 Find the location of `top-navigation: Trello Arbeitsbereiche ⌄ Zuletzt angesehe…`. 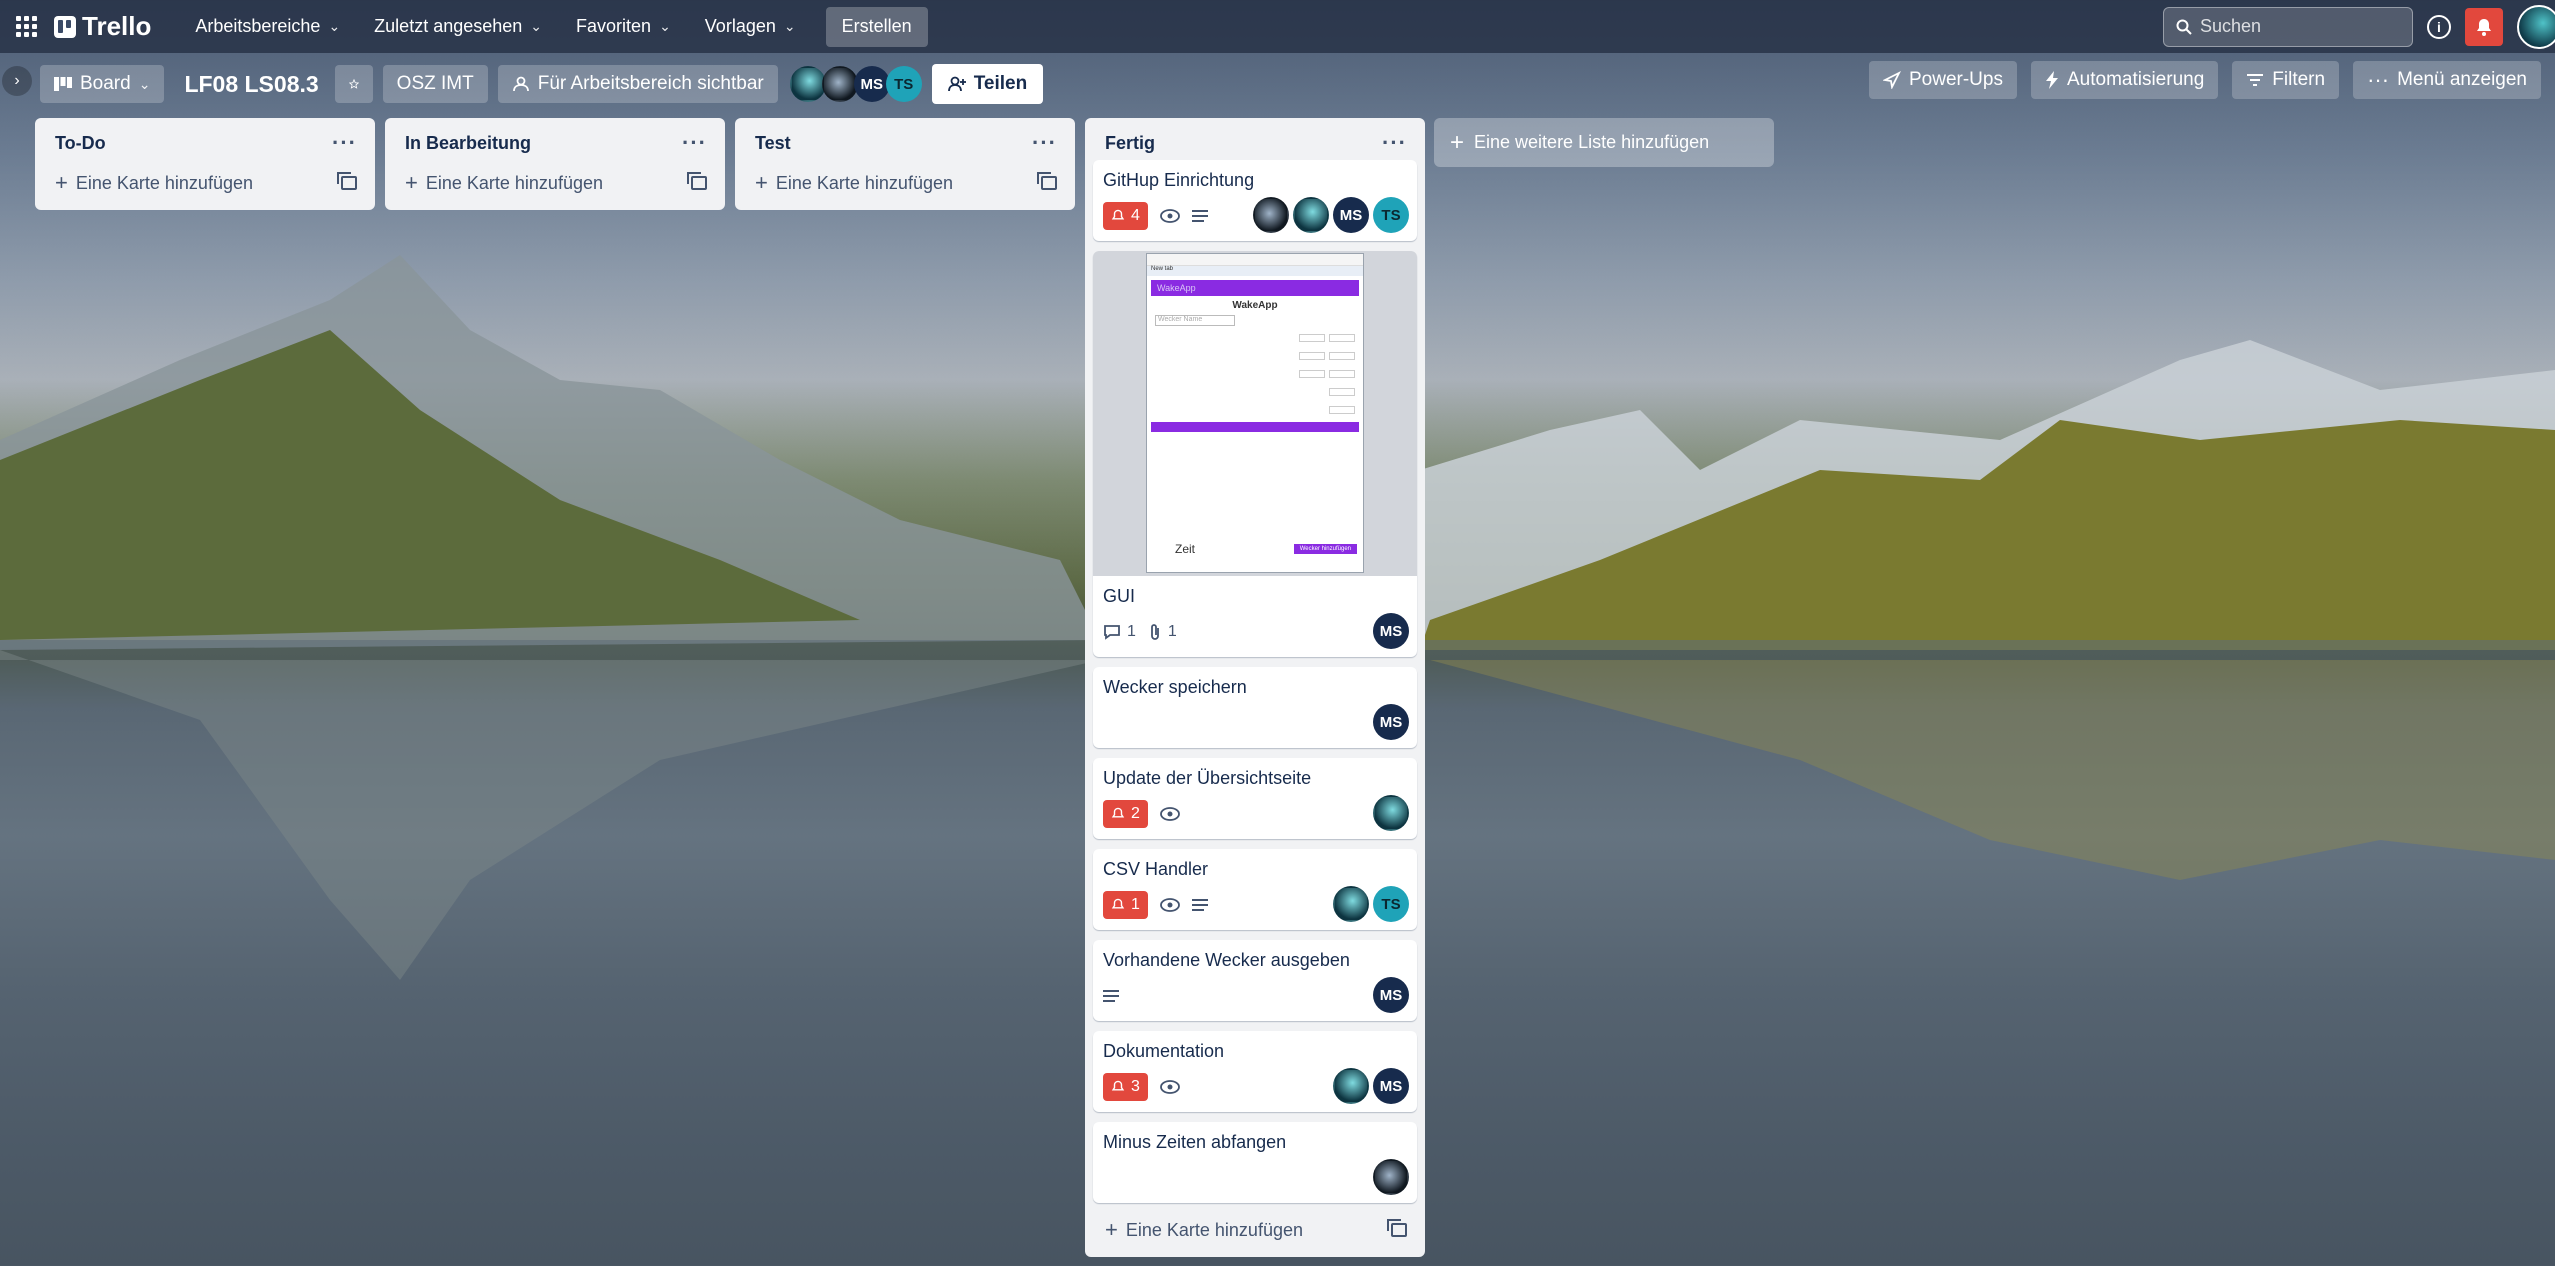

top-navigation: Trello Arbeitsbereiche ⌄ Zuletzt angesehe… is located at coordinates (1277, 26).